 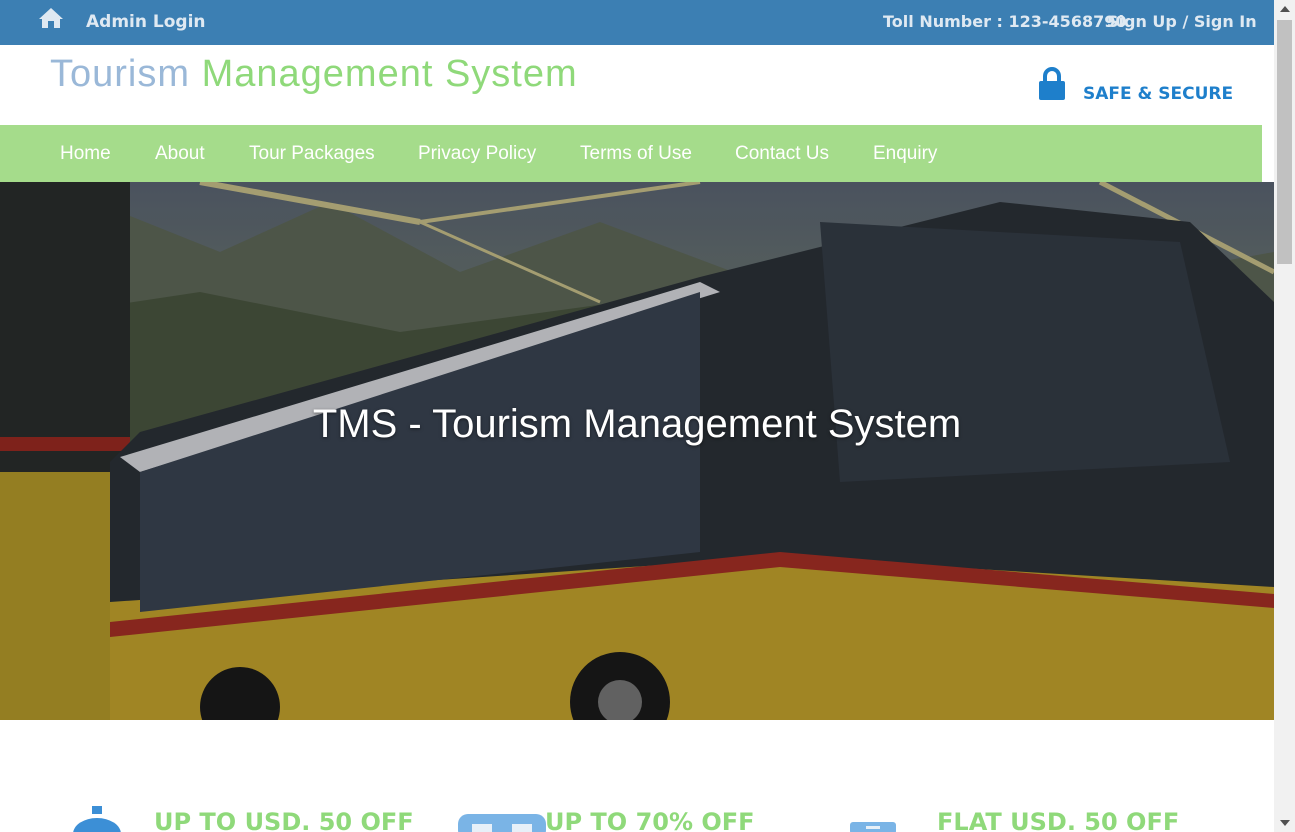 What do you see at coordinates (389, 74) in the screenshot?
I see `brand-word-management: Management System` at bounding box center [389, 74].